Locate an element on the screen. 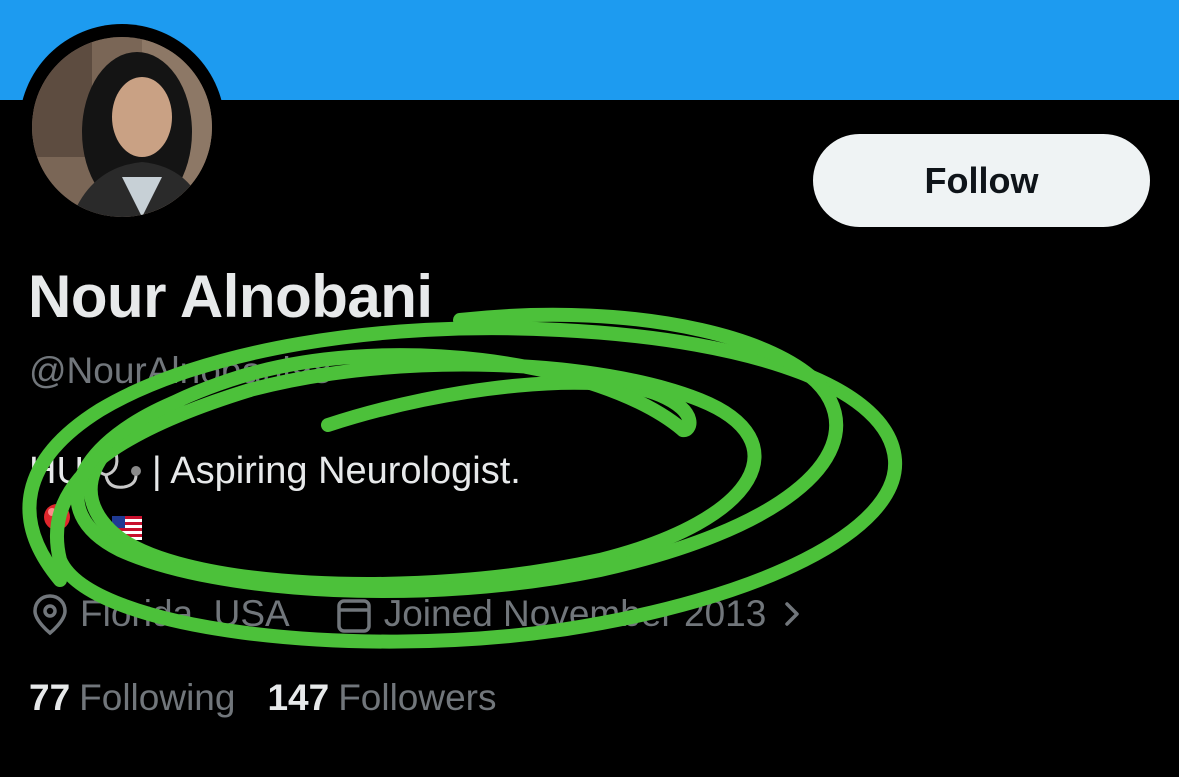 The width and height of the screenshot is (1179, 777). followers-label: Followers is located at coordinates (417, 697).